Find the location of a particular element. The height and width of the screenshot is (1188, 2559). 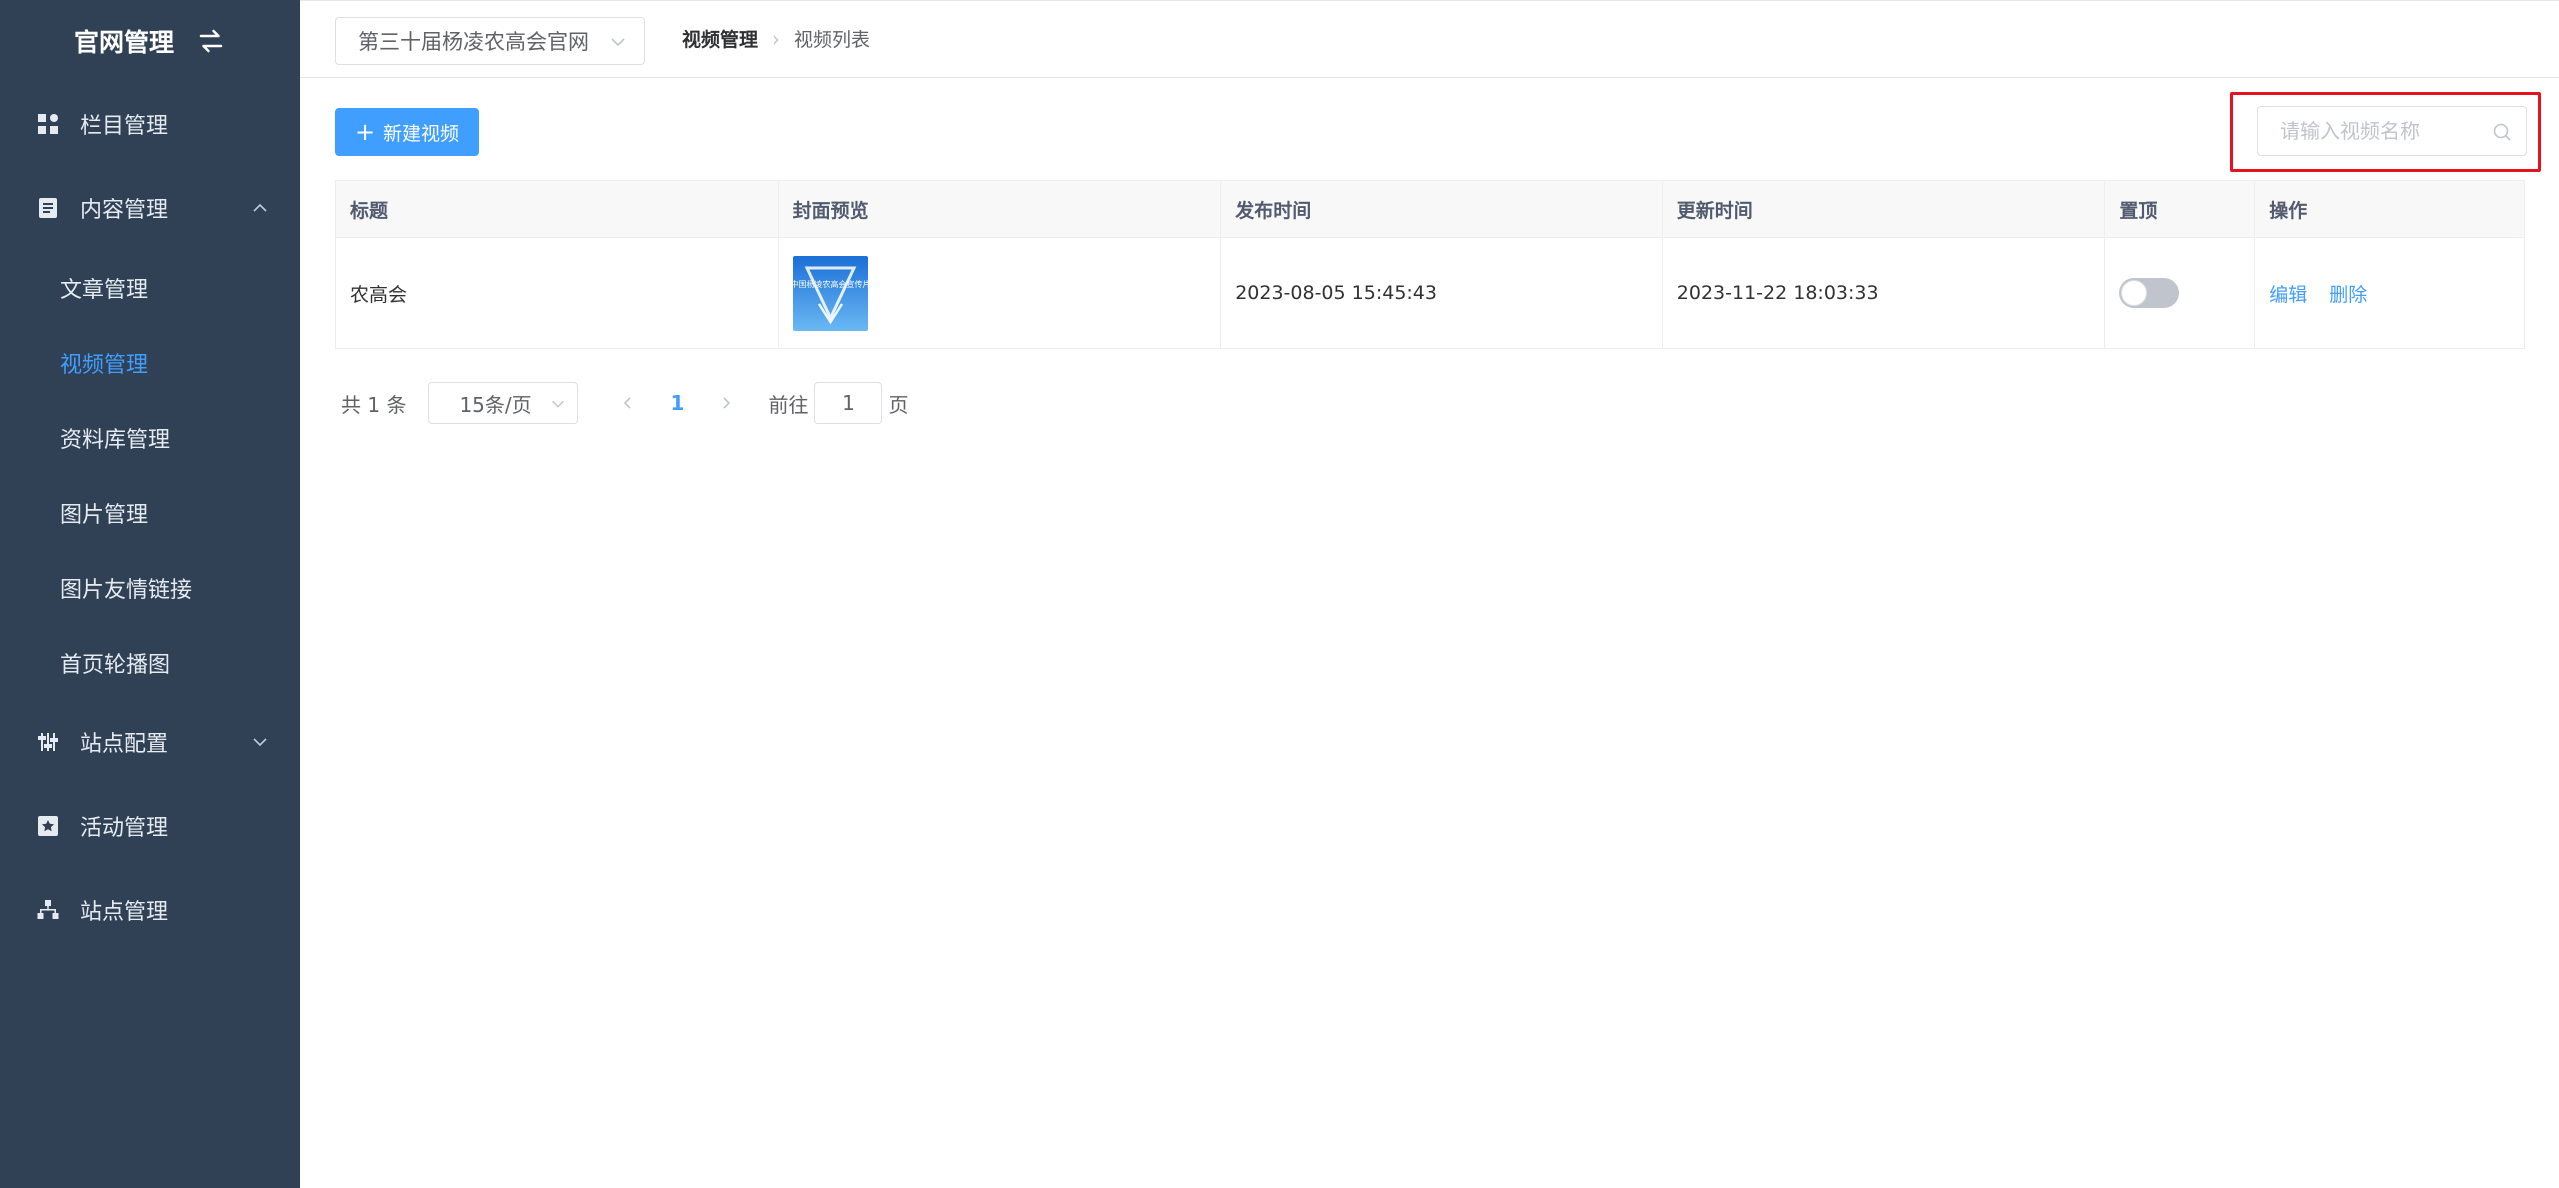

chevron-up-icon is located at coordinates (260, 207).